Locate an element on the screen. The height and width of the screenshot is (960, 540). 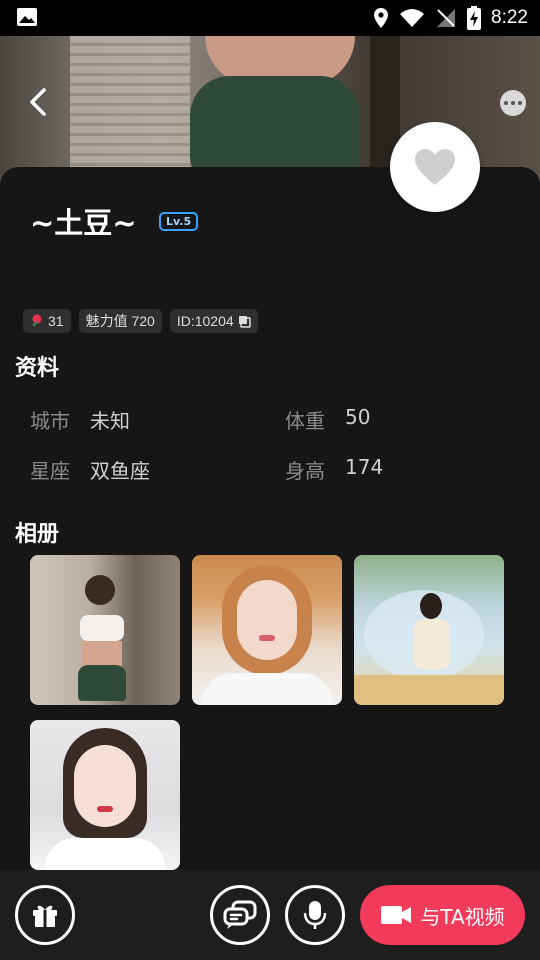
user-nickname: ~土豆~ is located at coordinates (83, 223).